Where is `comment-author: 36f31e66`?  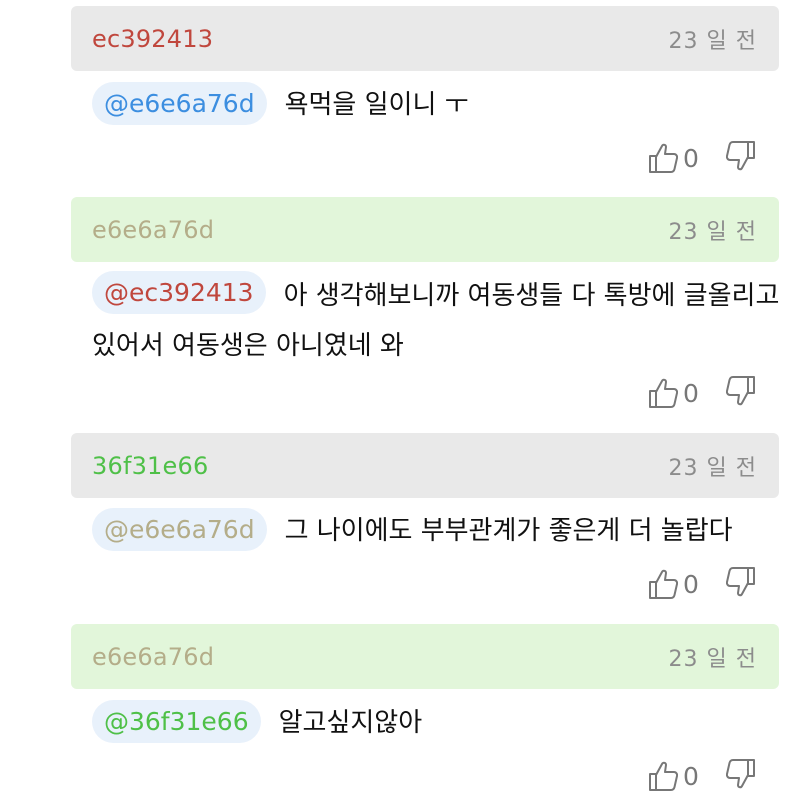 comment-author: 36f31e66 is located at coordinates (150, 466).